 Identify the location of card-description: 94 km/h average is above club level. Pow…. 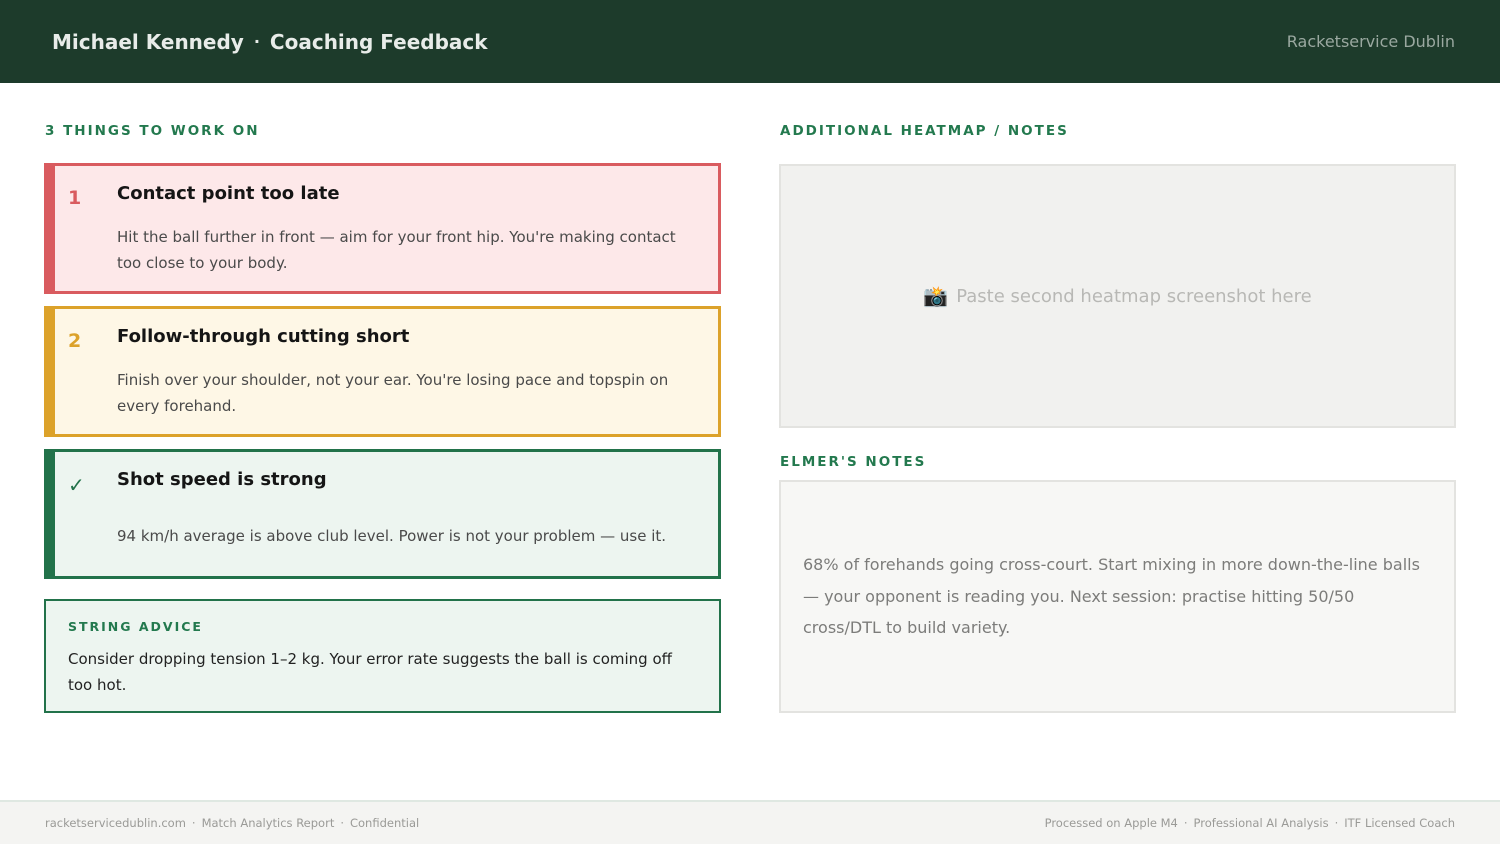
(392, 536).